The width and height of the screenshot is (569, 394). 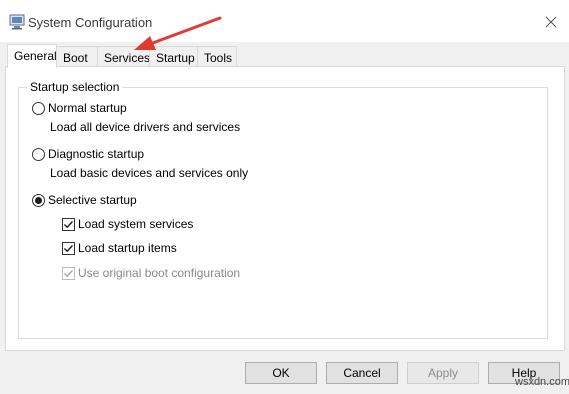 I want to click on normal-startup-description: Load all device drivers and services, so click(x=145, y=127).